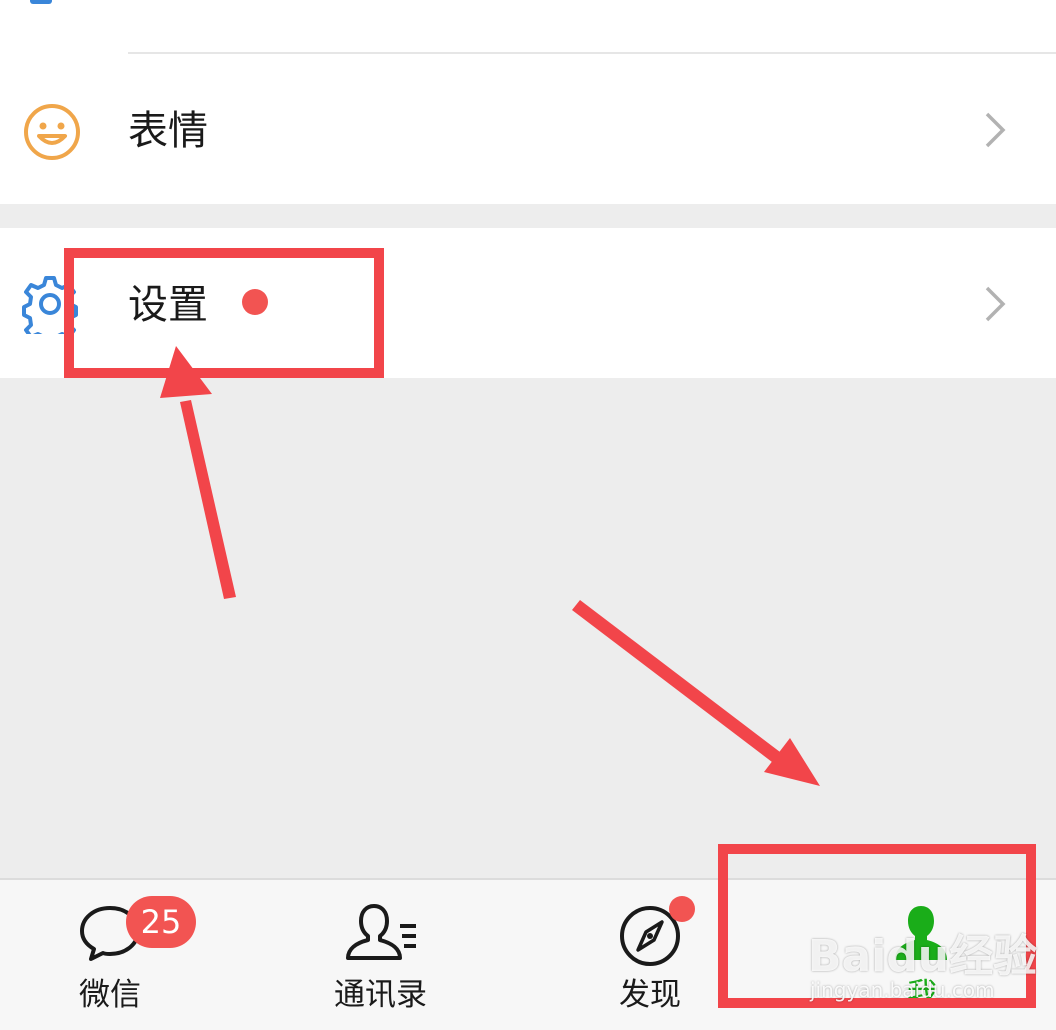  I want to click on tab-chats: 25 微信, so click(132, 955).